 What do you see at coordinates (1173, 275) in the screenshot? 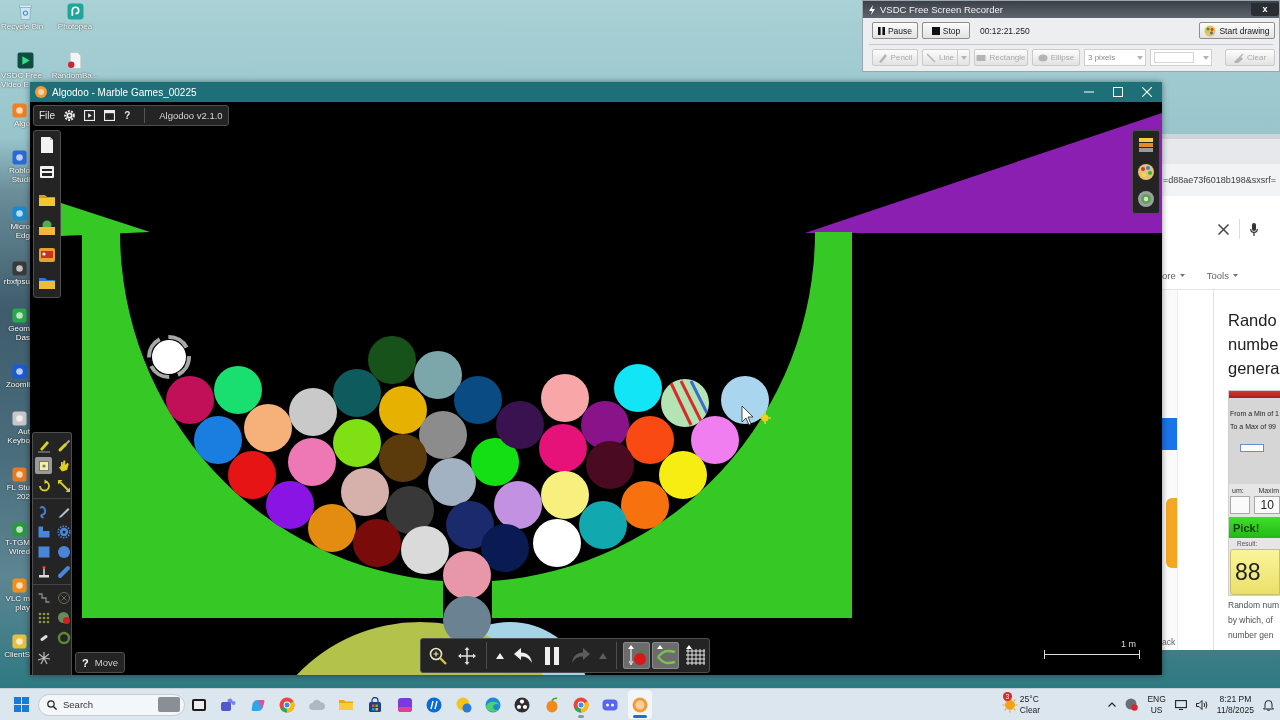
I see `menu-button: ore` at bounding box center [1173, 275].